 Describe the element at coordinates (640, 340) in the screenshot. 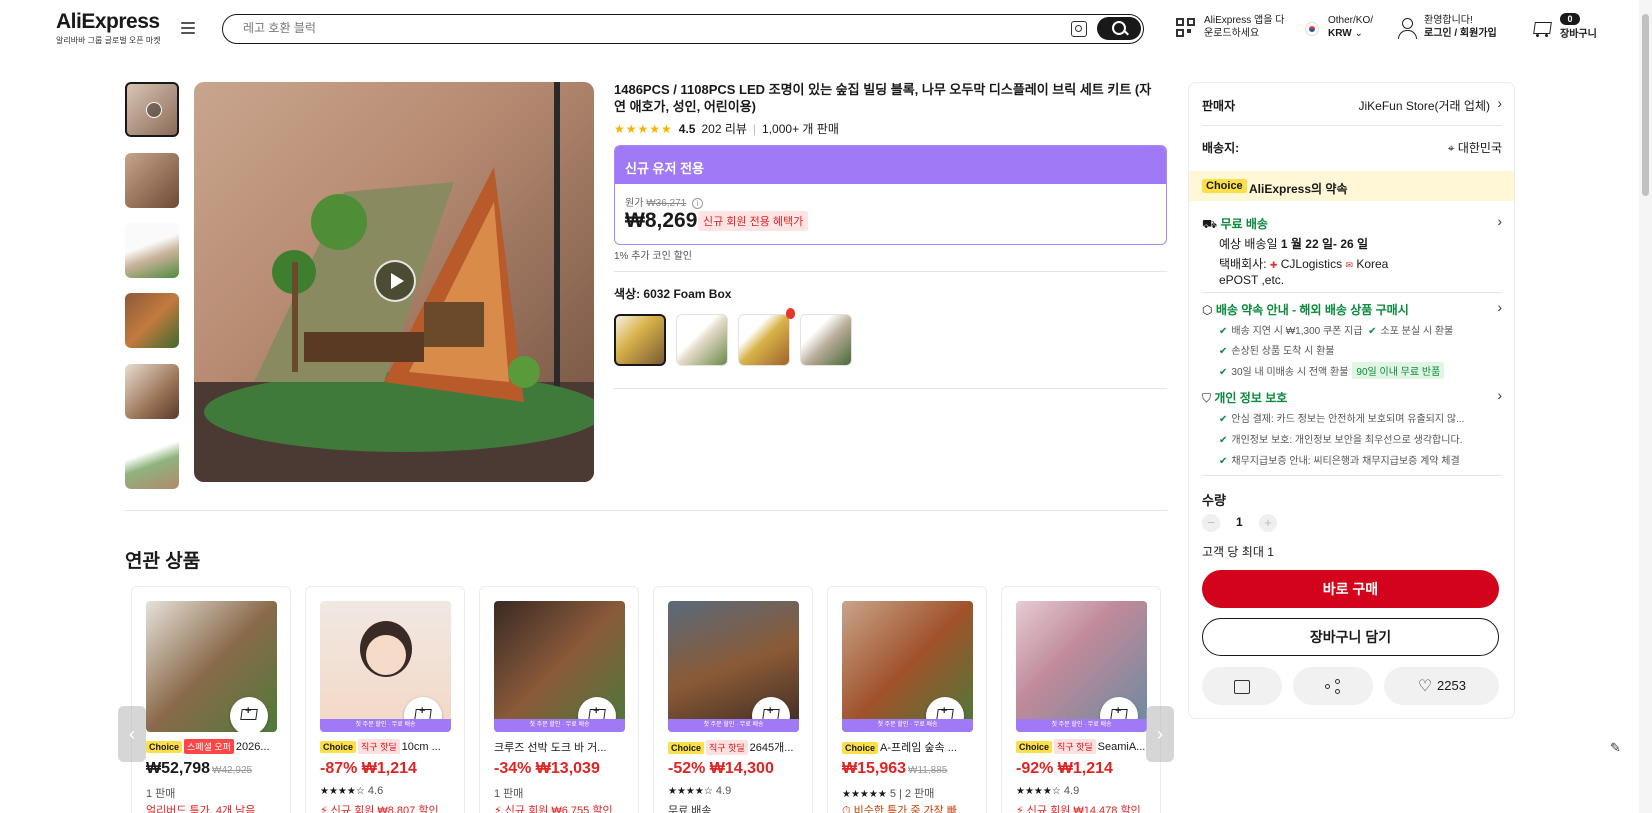

I see `color-option-selected` at that location.